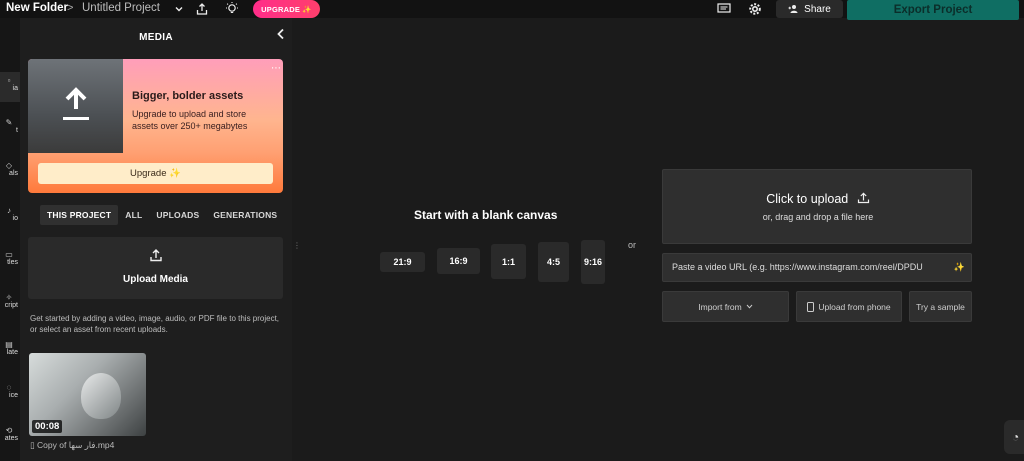  What do you see at coordinates (9, 387) in the screenshot?
I see `voice-icon: ◌` at bounding box center [9, 387].